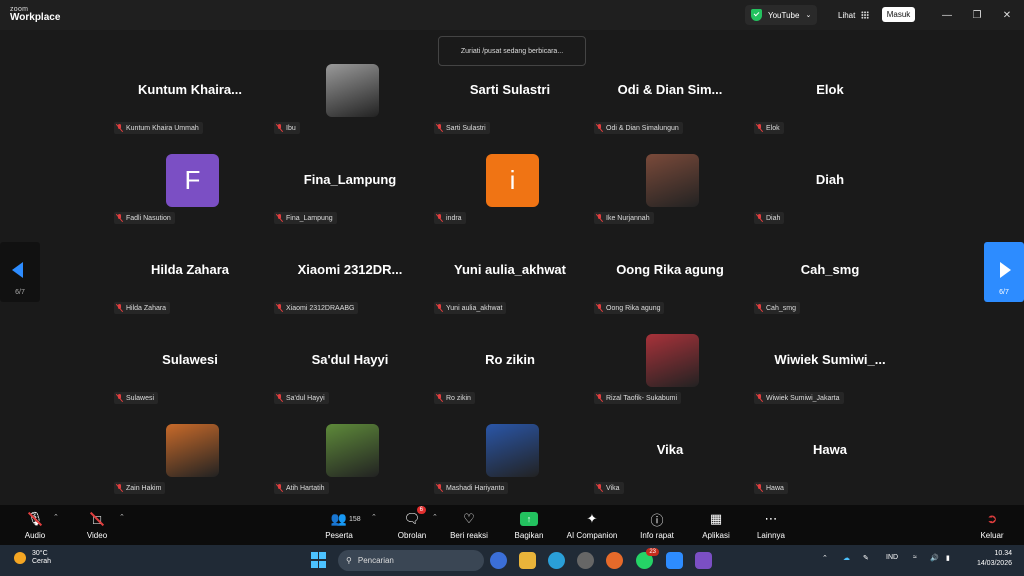 The height and width of the screenshot is (576, 1024). Describe the element at coordinates (716, 526) in the screenshot. I see `apps-button: ▦ Aplikasi` at that location.